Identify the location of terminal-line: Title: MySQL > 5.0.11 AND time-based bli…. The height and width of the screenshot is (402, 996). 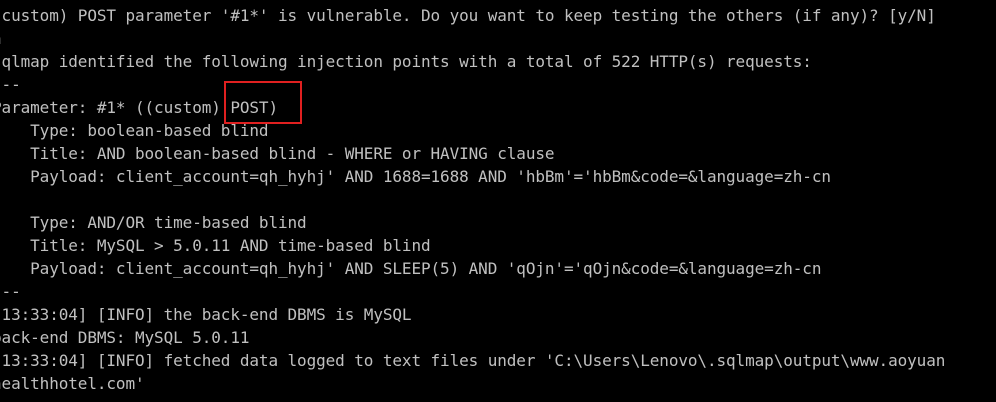
(215, 245).